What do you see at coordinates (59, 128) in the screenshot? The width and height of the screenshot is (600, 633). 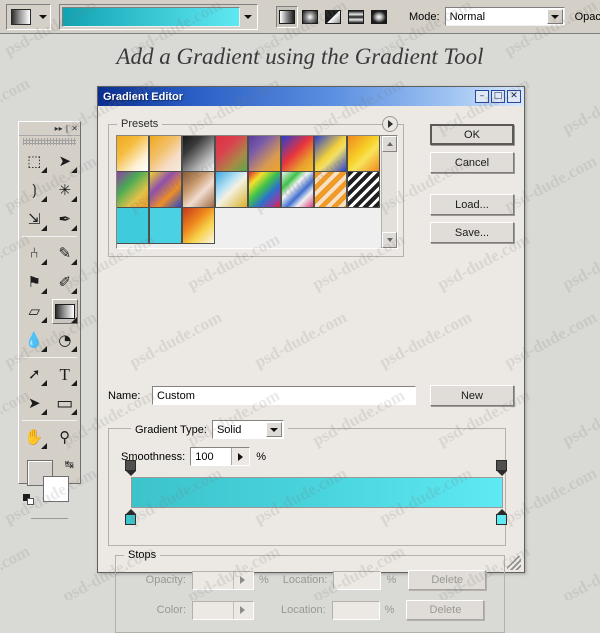 I see `collapse-icon: ▸▸` at bounding box center [59, 128].